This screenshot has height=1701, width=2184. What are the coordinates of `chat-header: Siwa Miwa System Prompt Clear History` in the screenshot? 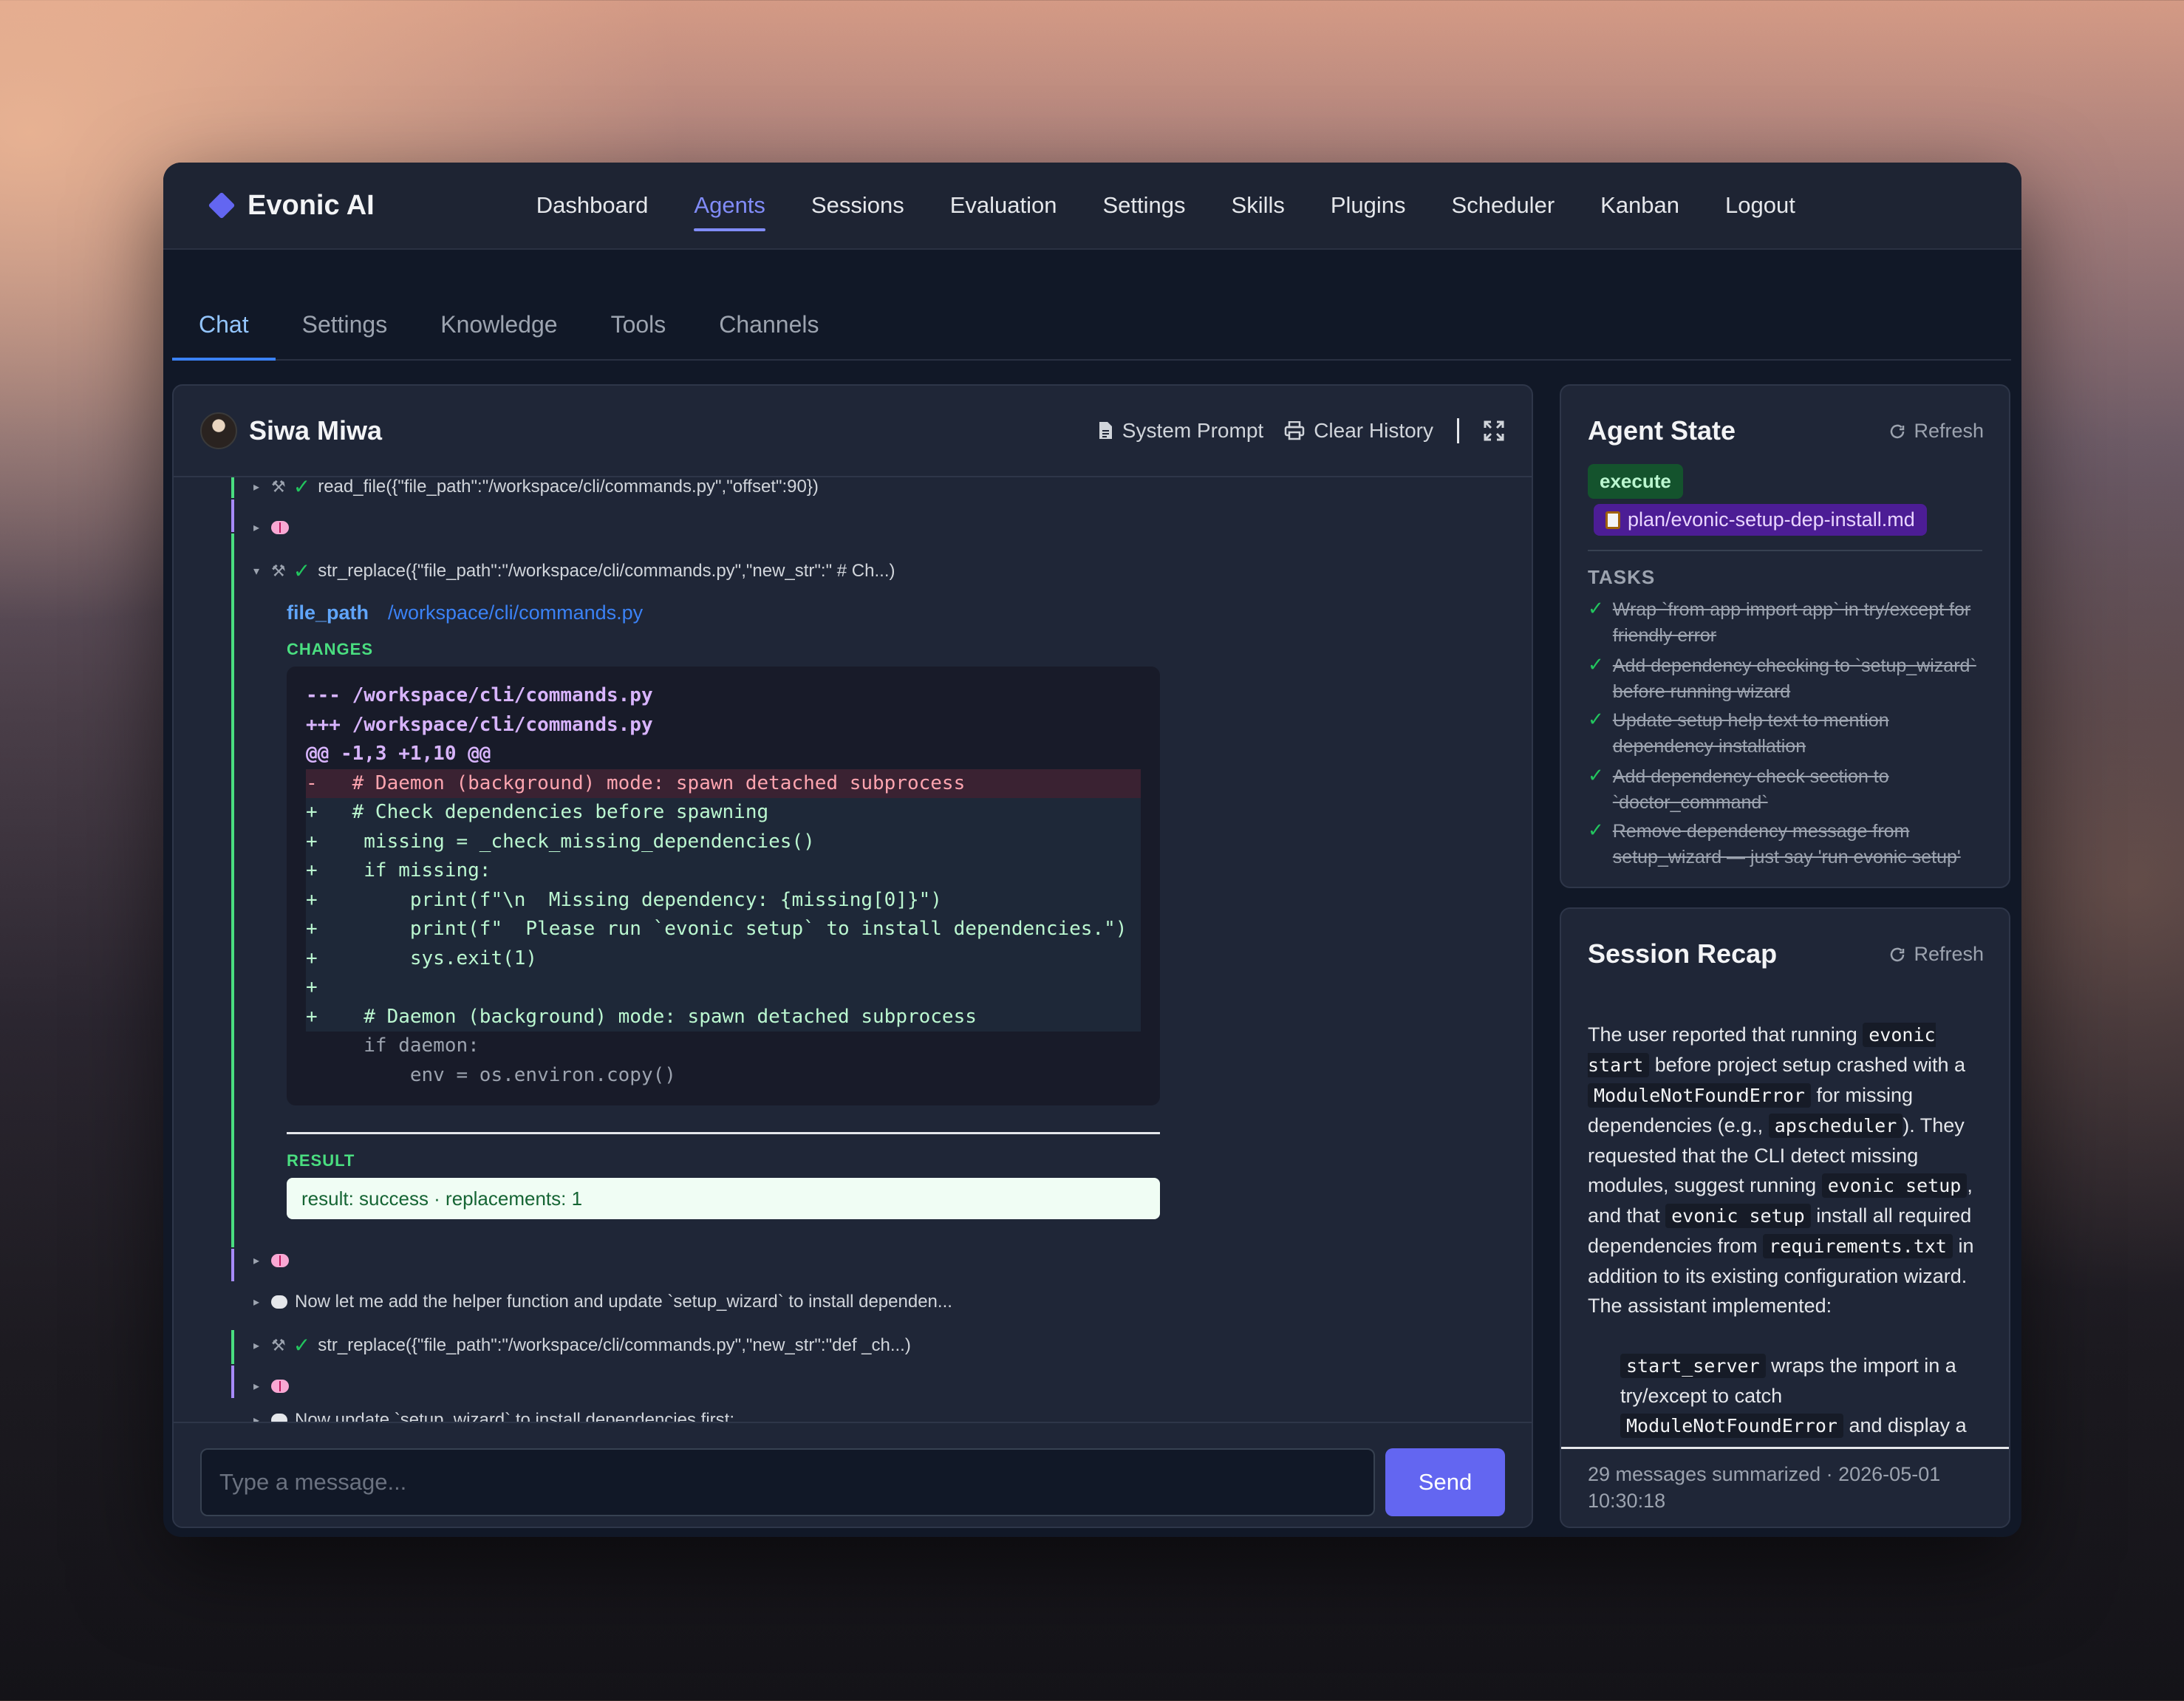 It's located at (853, 431).